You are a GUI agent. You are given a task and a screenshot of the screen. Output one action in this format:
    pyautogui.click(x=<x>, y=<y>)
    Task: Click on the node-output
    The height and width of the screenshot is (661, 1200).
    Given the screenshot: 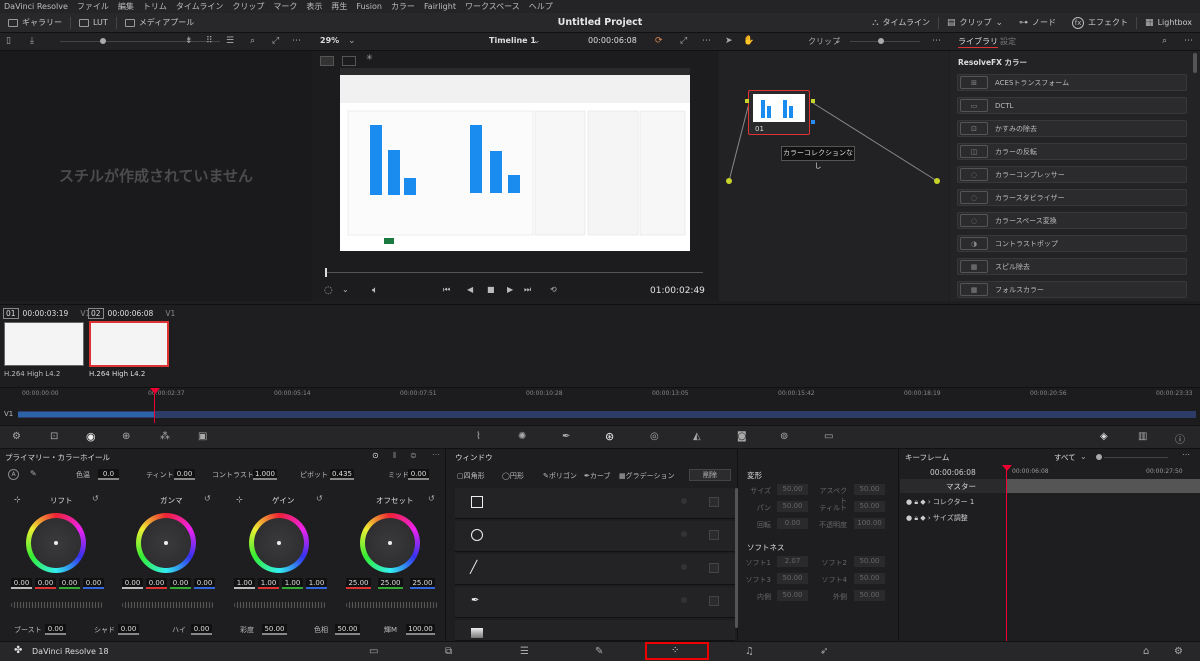 What is the action you would take?
    pyautogui.click(x=813, y=101)
    